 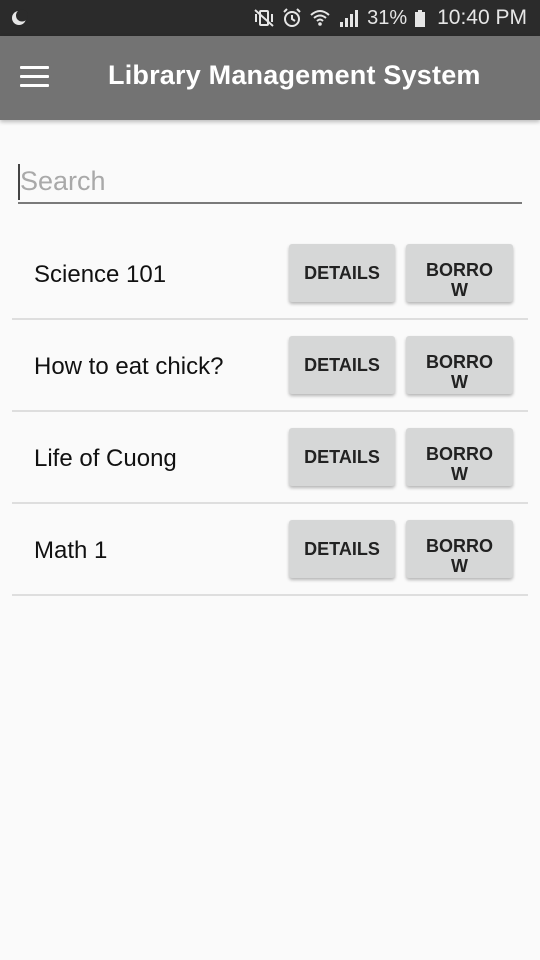 What do you see at coordinates (294, 75) in the screenshot?
I see `app-title: Library Management System` at bounding box center [294, 75].